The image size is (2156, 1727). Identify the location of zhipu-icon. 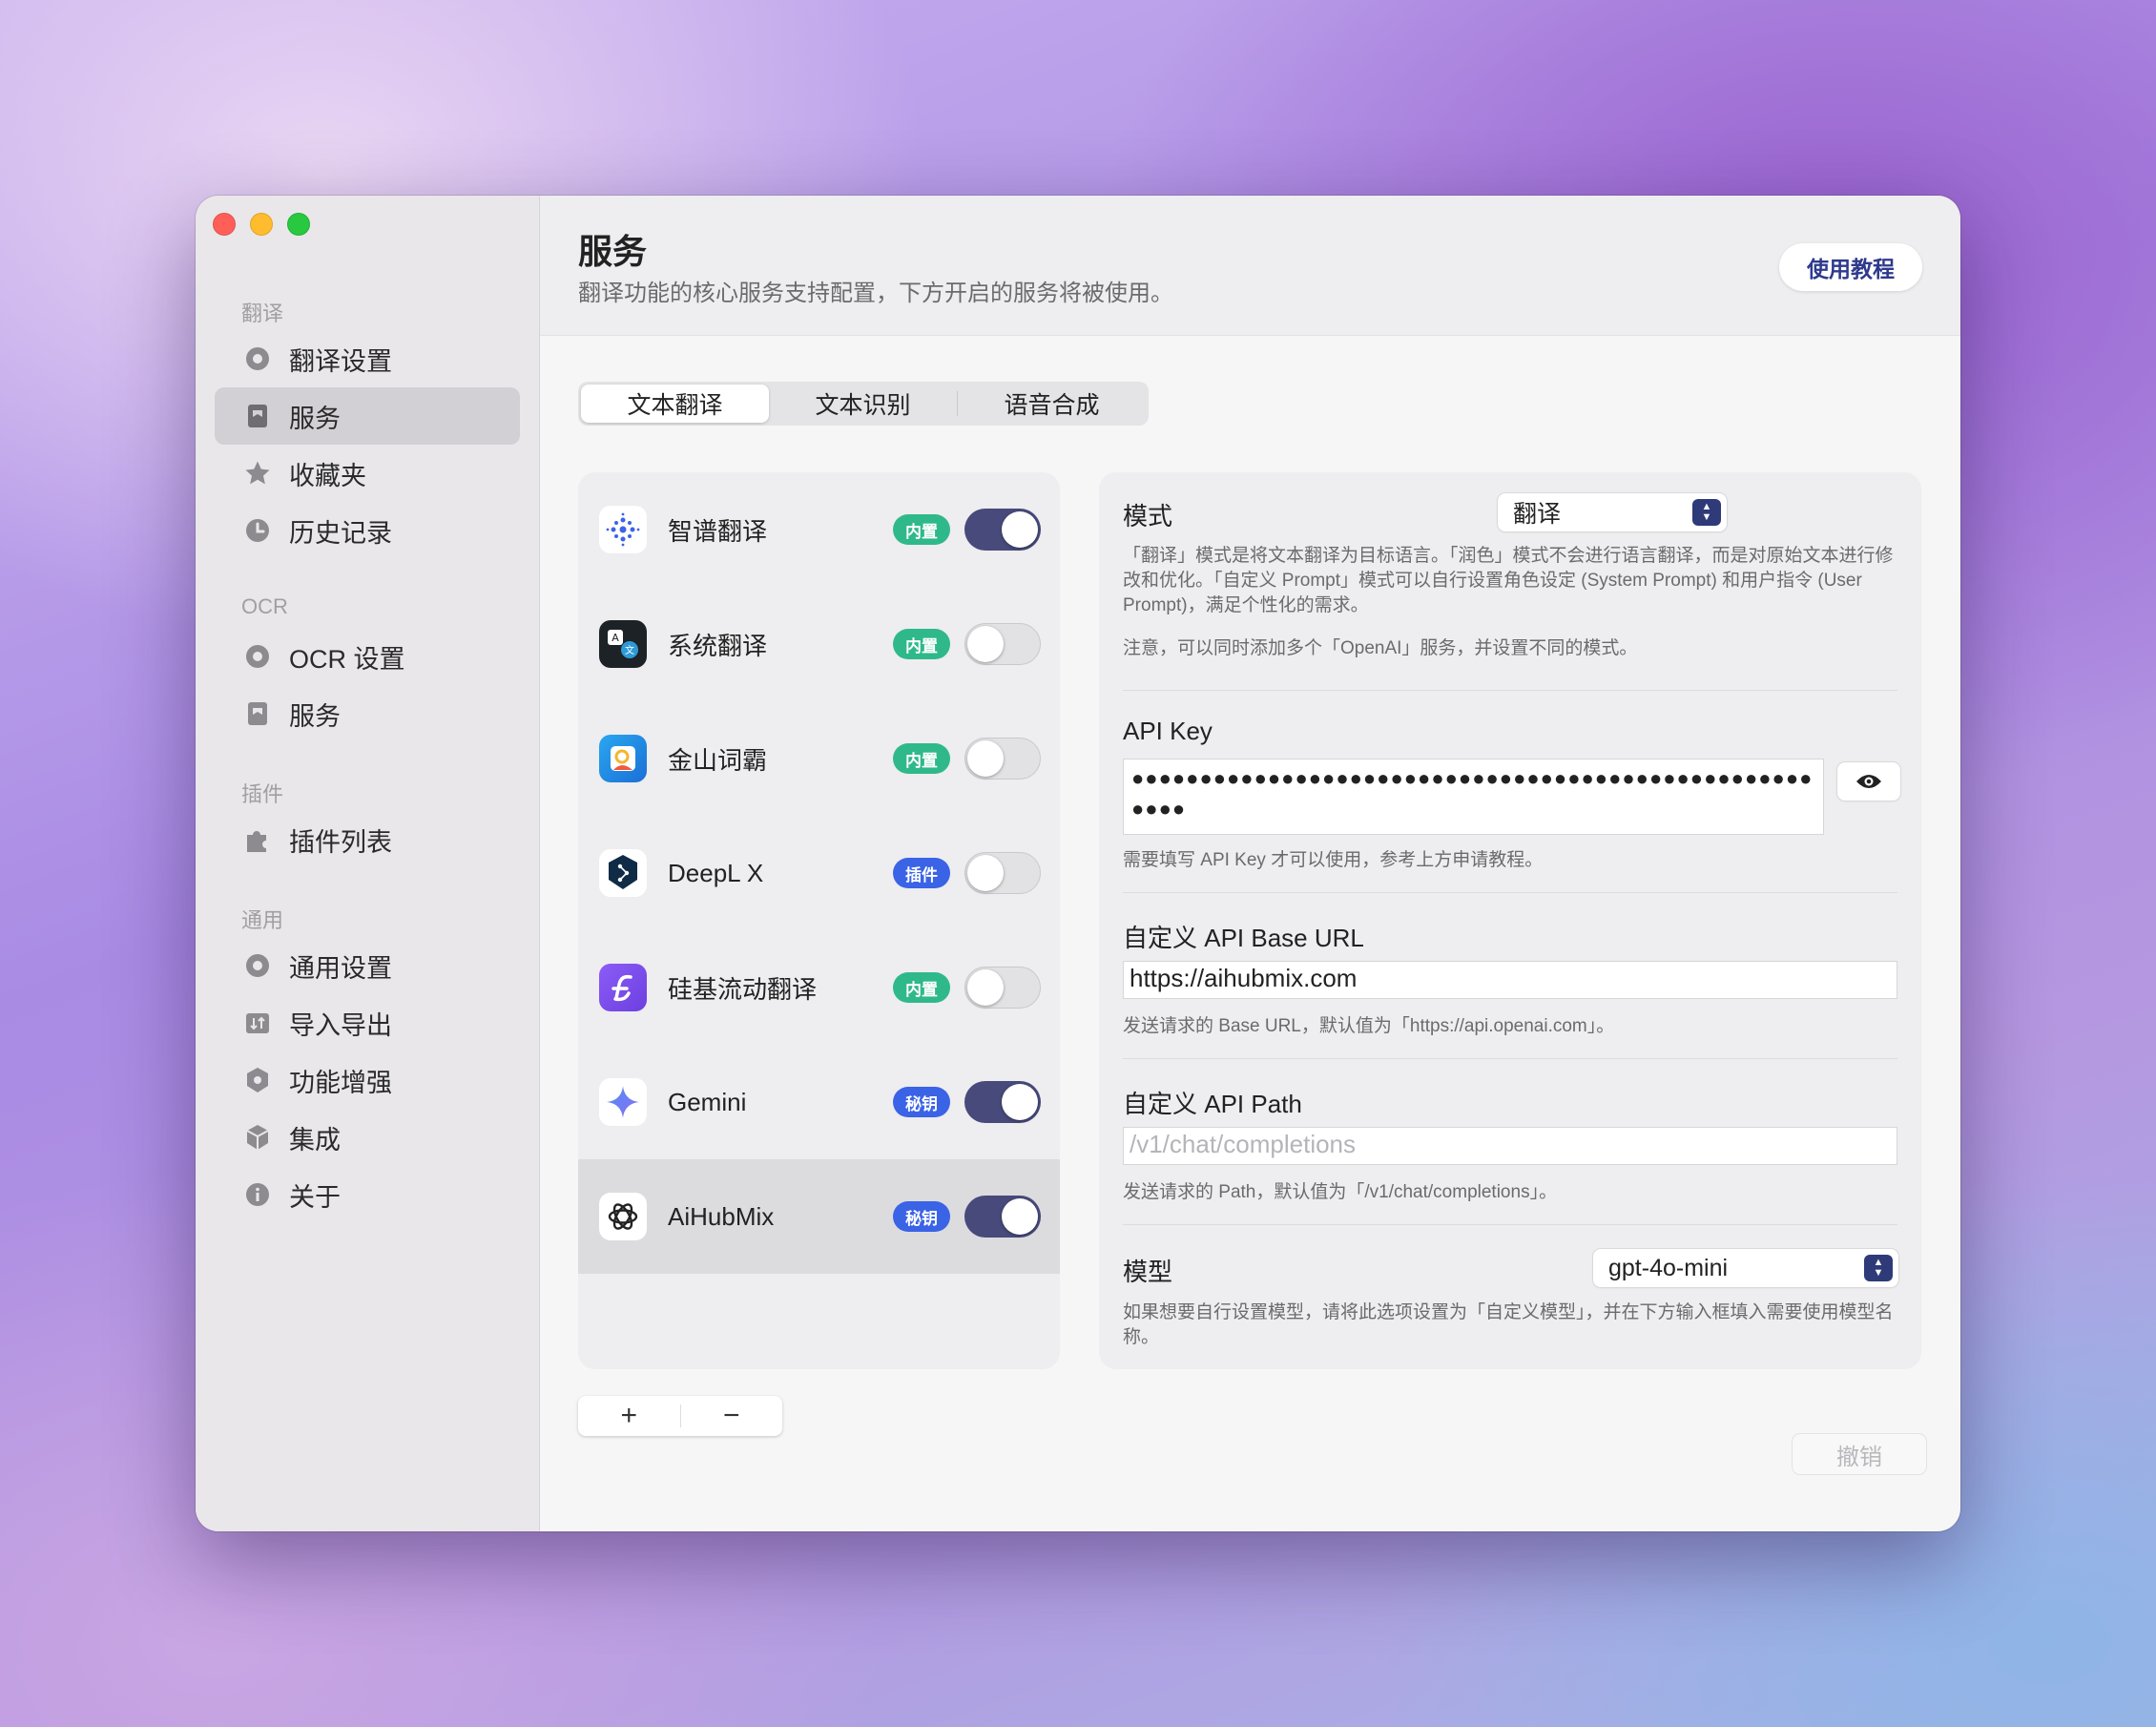
(623, 529).